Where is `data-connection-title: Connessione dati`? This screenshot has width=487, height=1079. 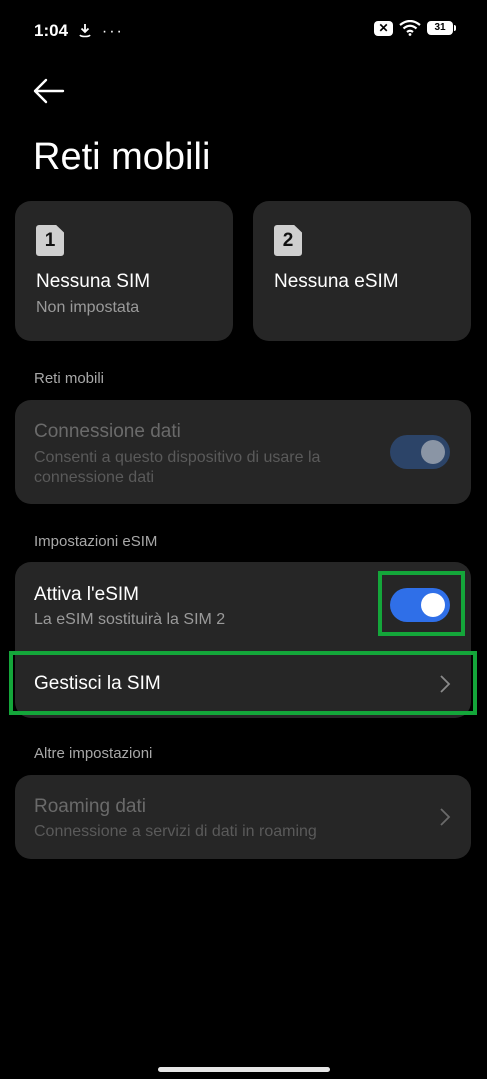 data-connection-title: Connessione dati is located at coordinates (107, 431).